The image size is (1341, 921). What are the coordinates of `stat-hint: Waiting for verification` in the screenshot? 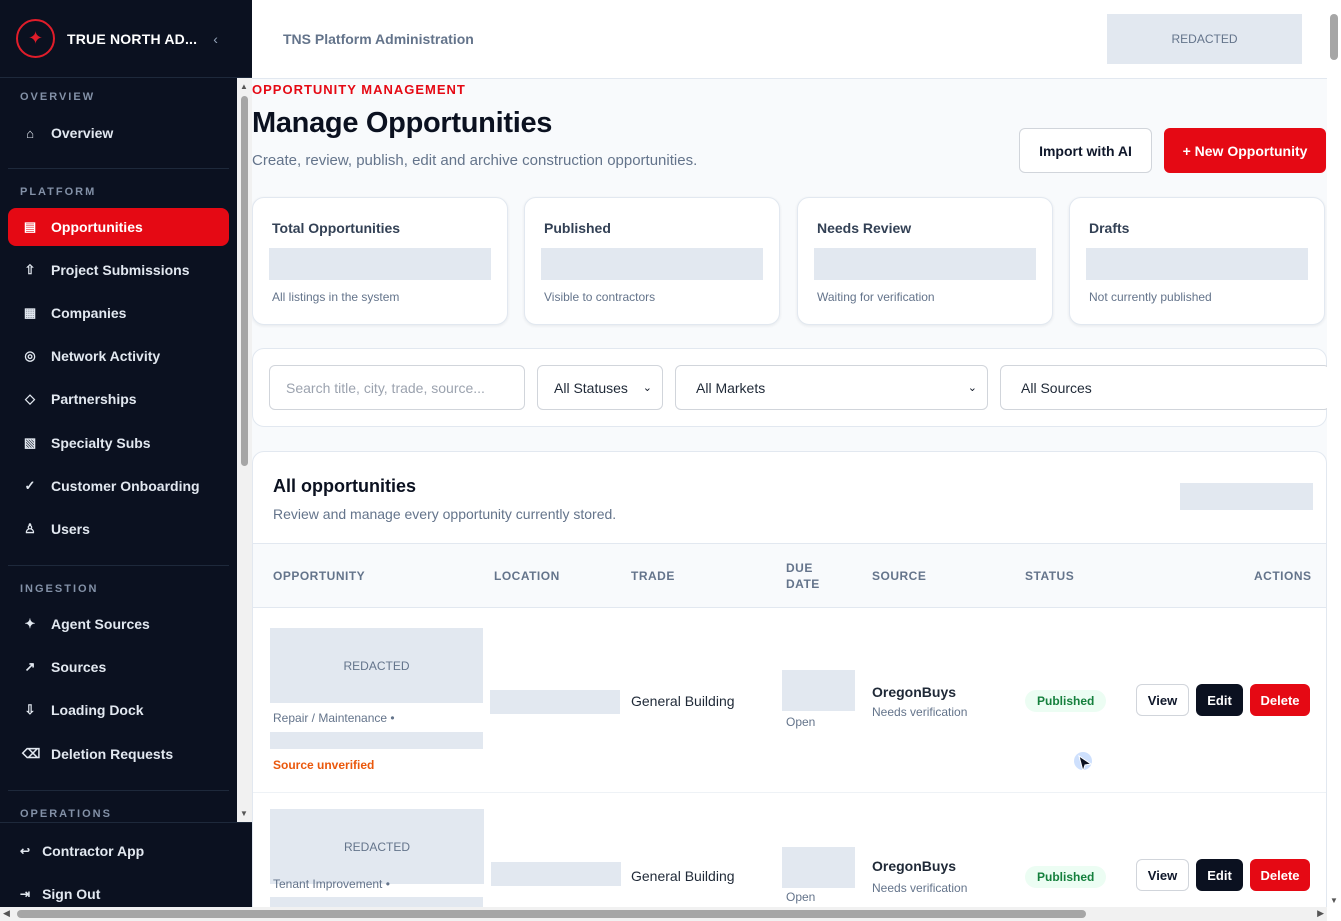 It's located at (876, 297).